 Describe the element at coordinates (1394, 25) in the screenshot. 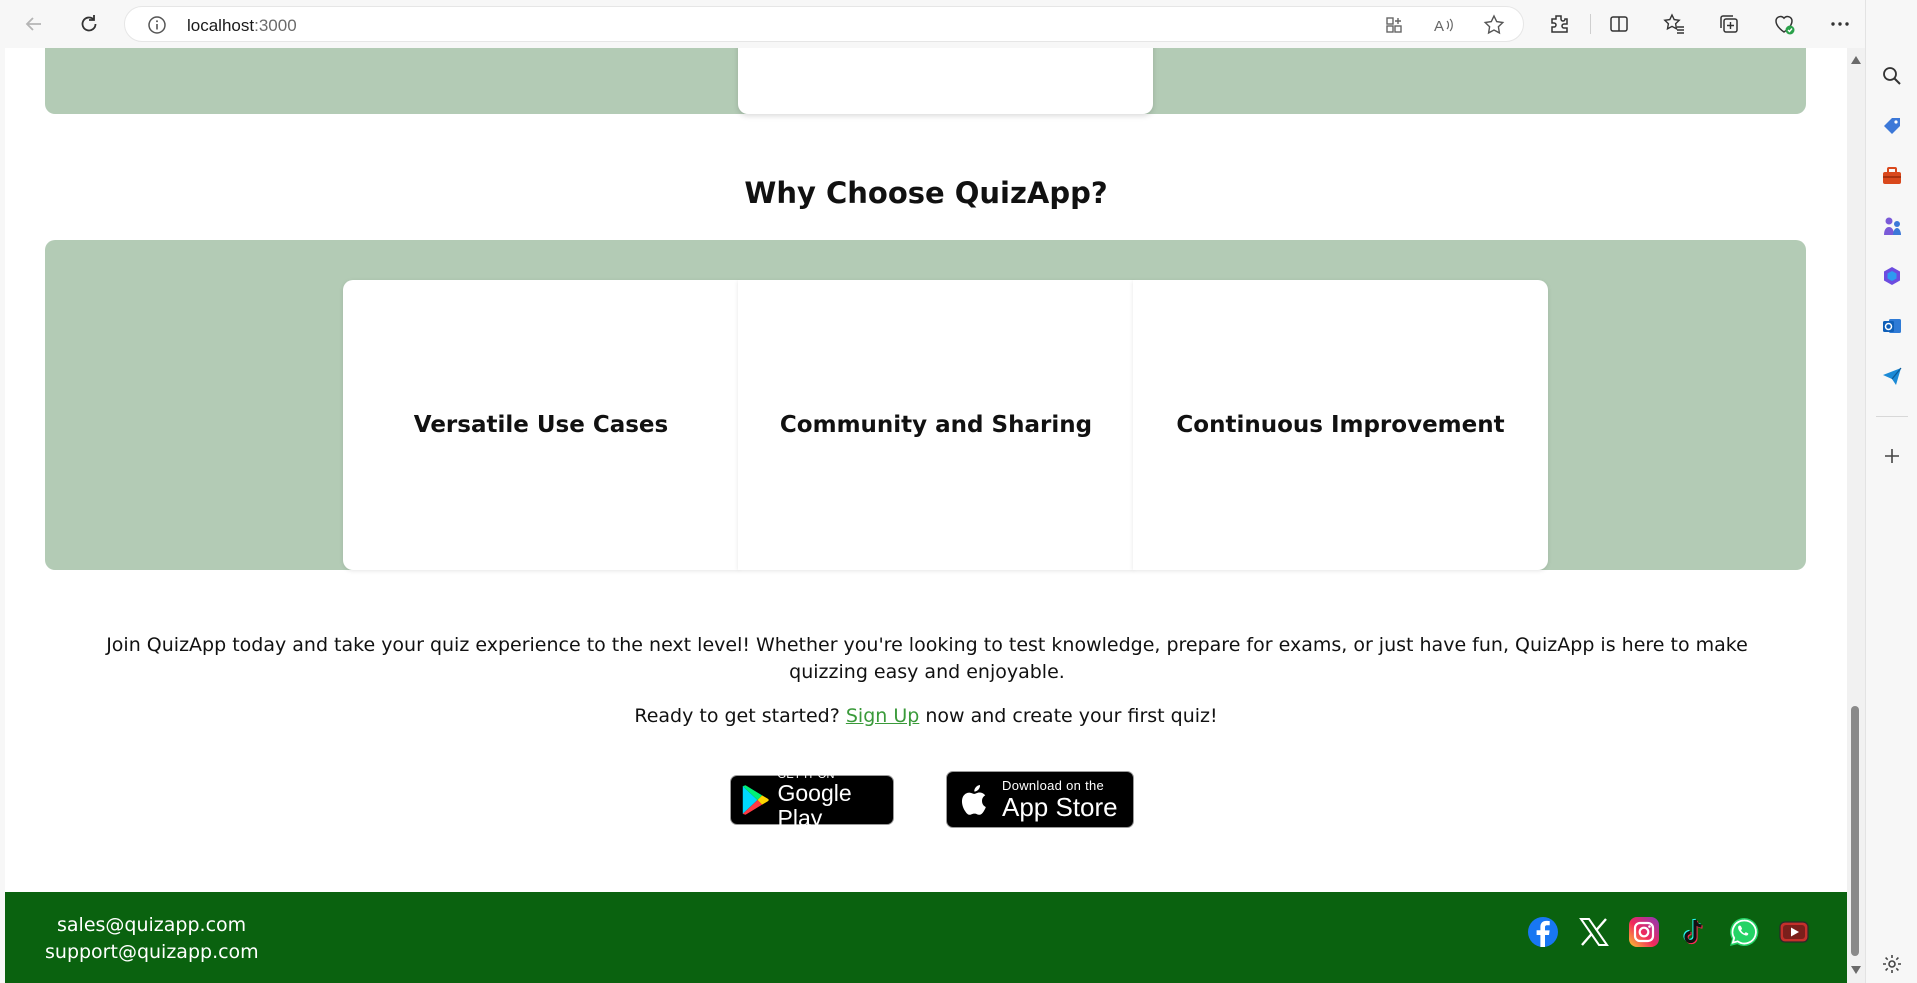

I see `app-available-icon` at that location.